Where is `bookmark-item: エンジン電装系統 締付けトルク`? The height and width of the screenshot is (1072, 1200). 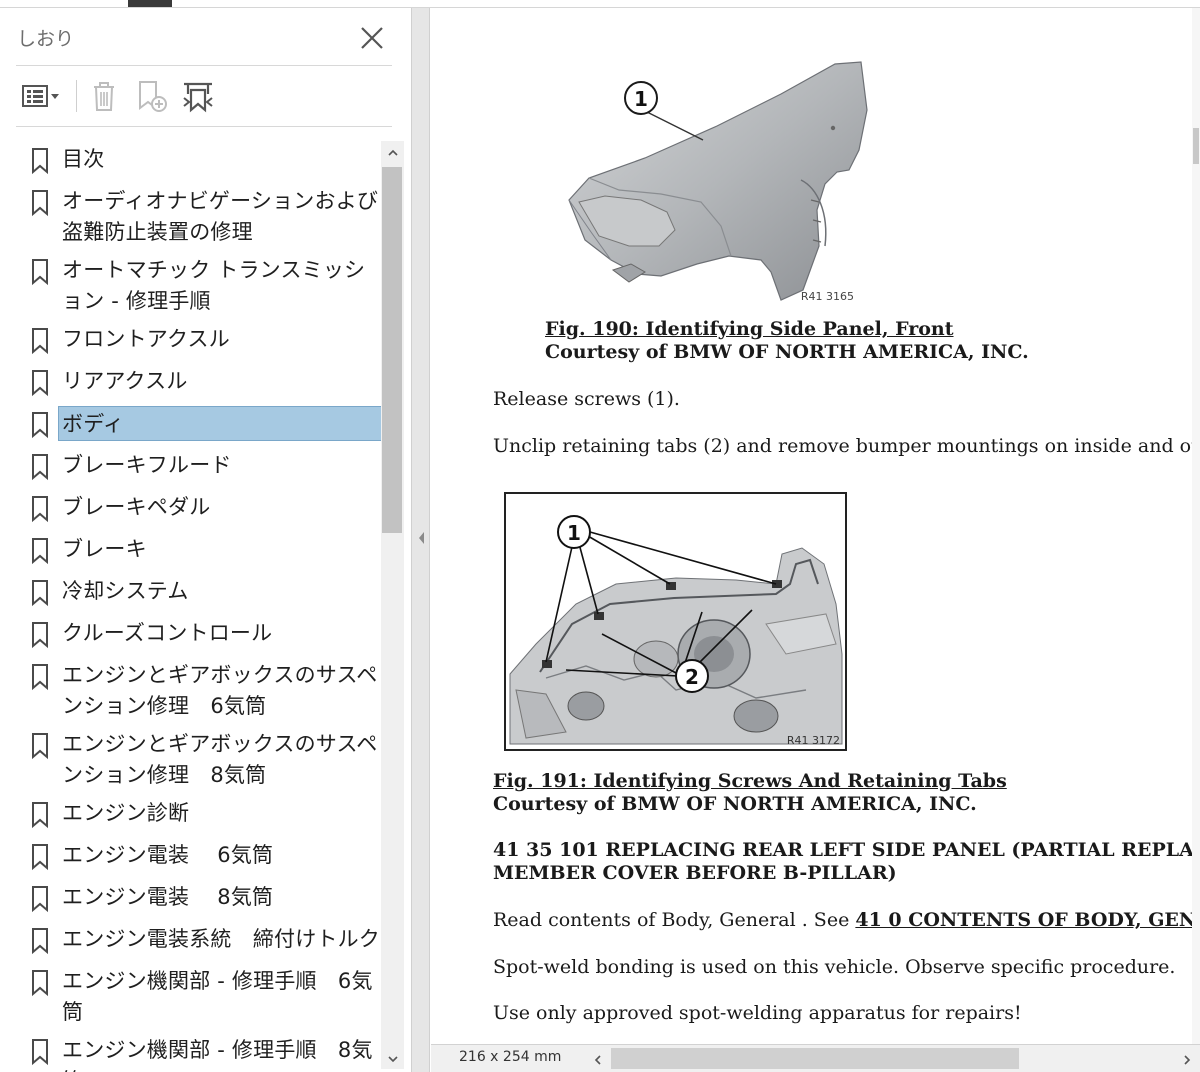
bookmark-item: エンジン電装系統 締付けトルク is located at coordinates (201, 941).